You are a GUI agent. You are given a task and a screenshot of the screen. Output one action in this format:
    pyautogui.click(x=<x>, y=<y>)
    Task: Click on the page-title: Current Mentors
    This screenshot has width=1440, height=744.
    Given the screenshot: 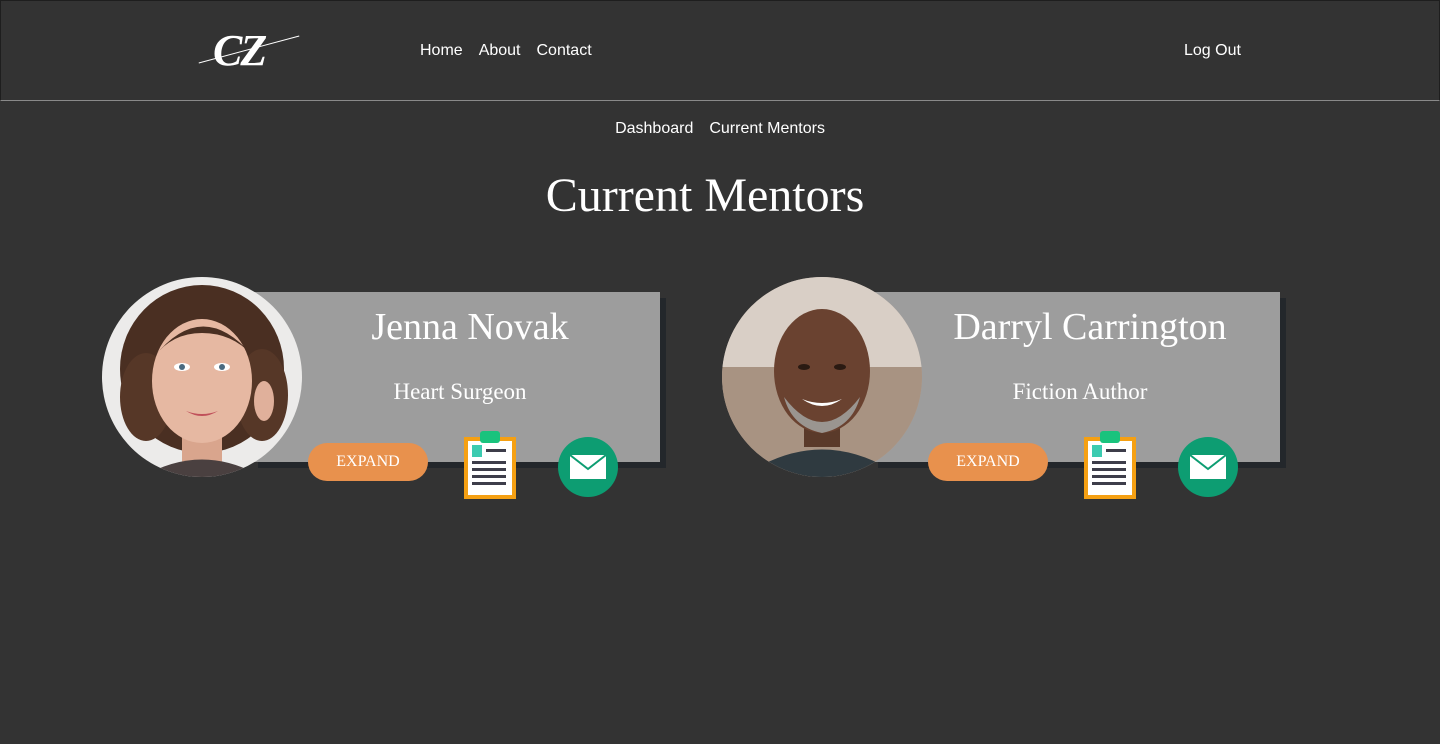 What is the action you would take?
    pyautogui.click(x=705, y=195)
    